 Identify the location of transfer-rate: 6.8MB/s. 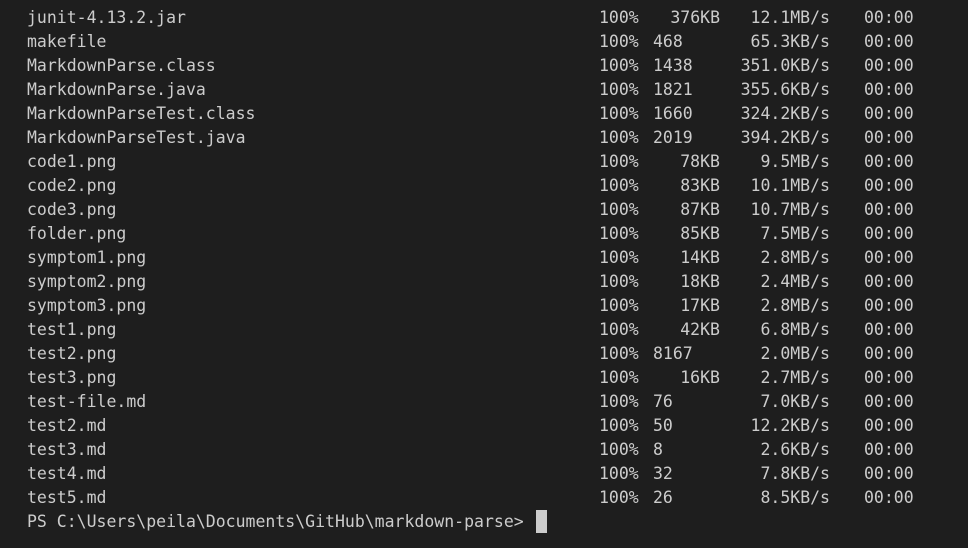
(795, 329).